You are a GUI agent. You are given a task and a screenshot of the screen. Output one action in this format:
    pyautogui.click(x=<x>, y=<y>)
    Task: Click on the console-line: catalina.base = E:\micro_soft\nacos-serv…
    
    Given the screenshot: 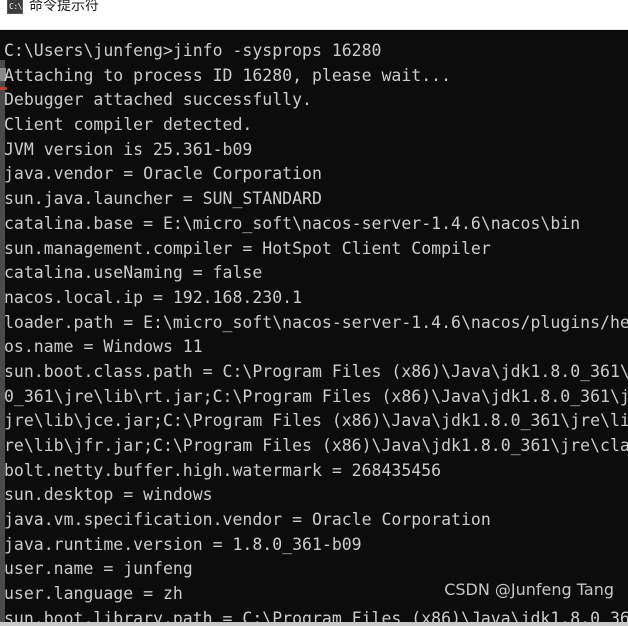 What is the action you would take?
    pyautogui.click(x=292, y=223)
    